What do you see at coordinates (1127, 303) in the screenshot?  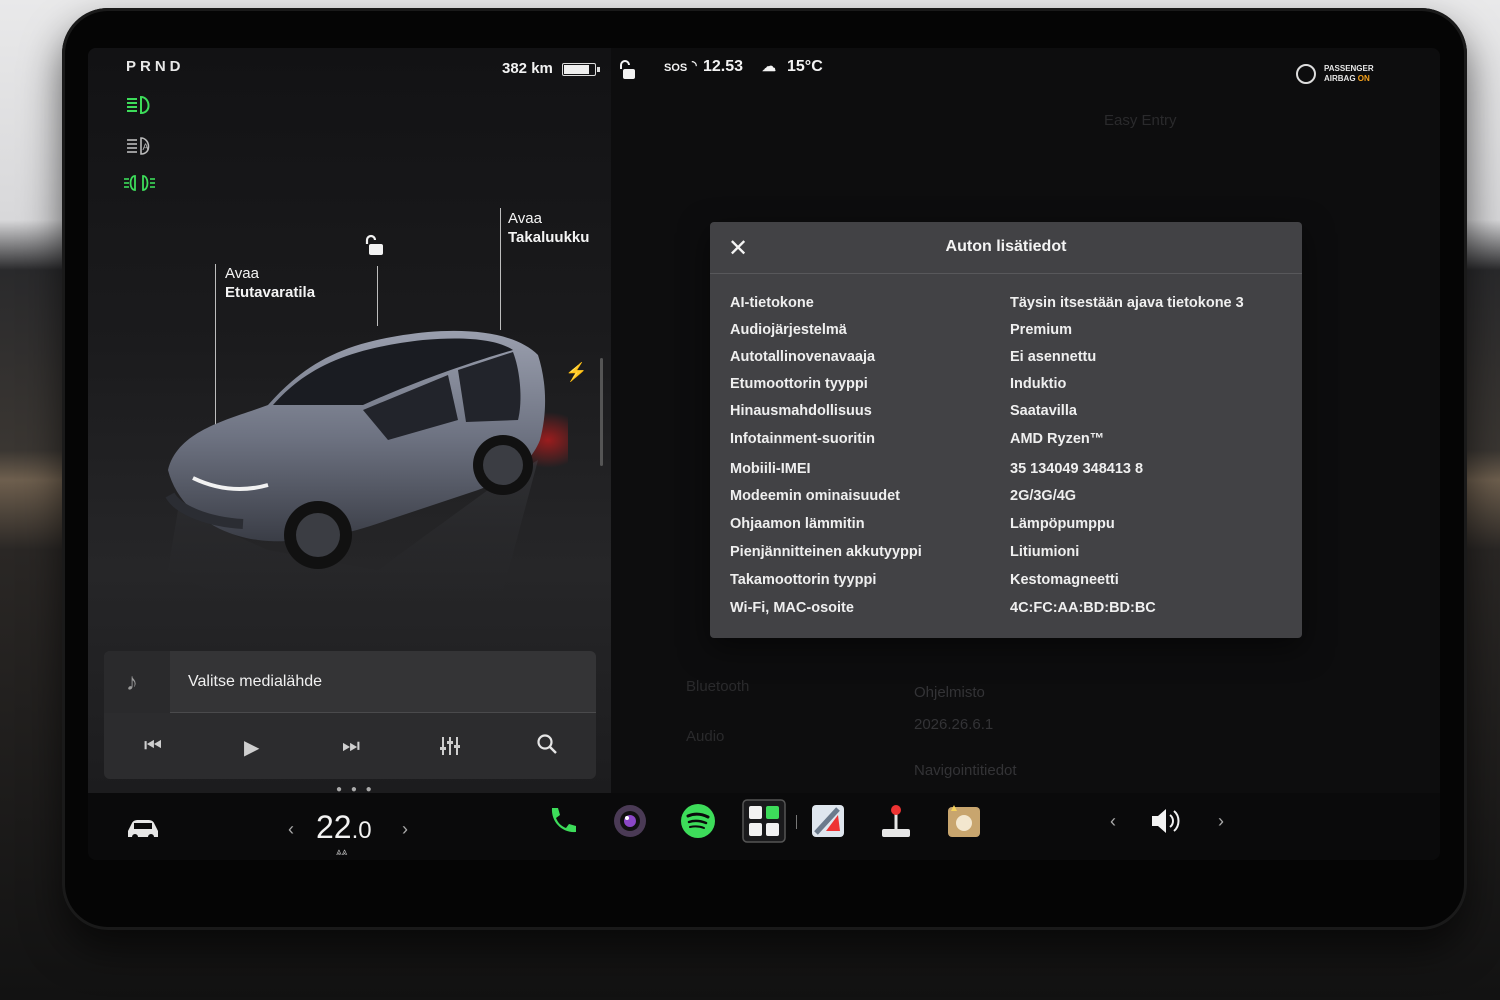 I see `detail-value: Täysin itsestään ajava tietokone 3` at bounding box center [1127, 303].